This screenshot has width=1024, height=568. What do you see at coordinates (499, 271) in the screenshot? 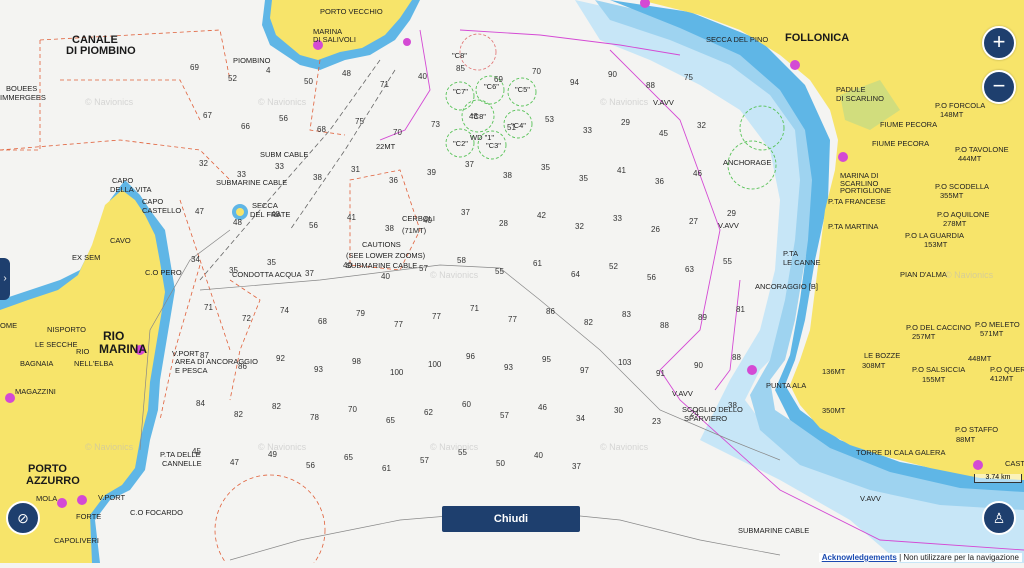
I see `depth-sounding: 55` at bounding box center [499, 271].